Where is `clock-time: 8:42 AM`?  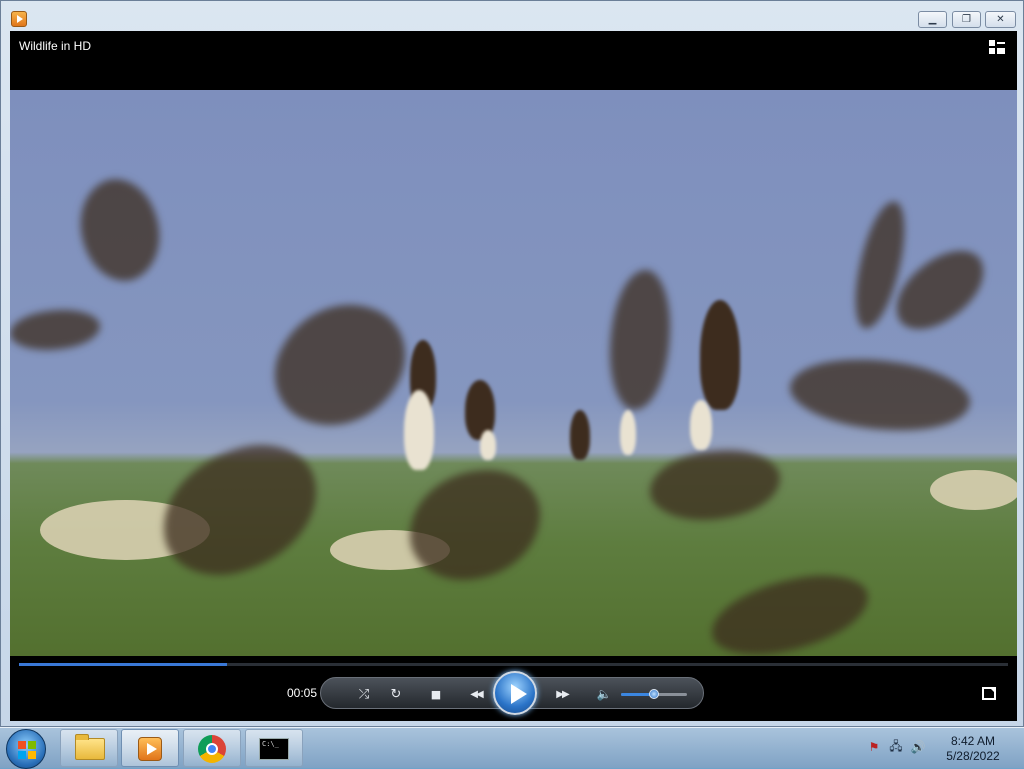 clock-time: 8:42 AM is located at coordinates (973, 741).